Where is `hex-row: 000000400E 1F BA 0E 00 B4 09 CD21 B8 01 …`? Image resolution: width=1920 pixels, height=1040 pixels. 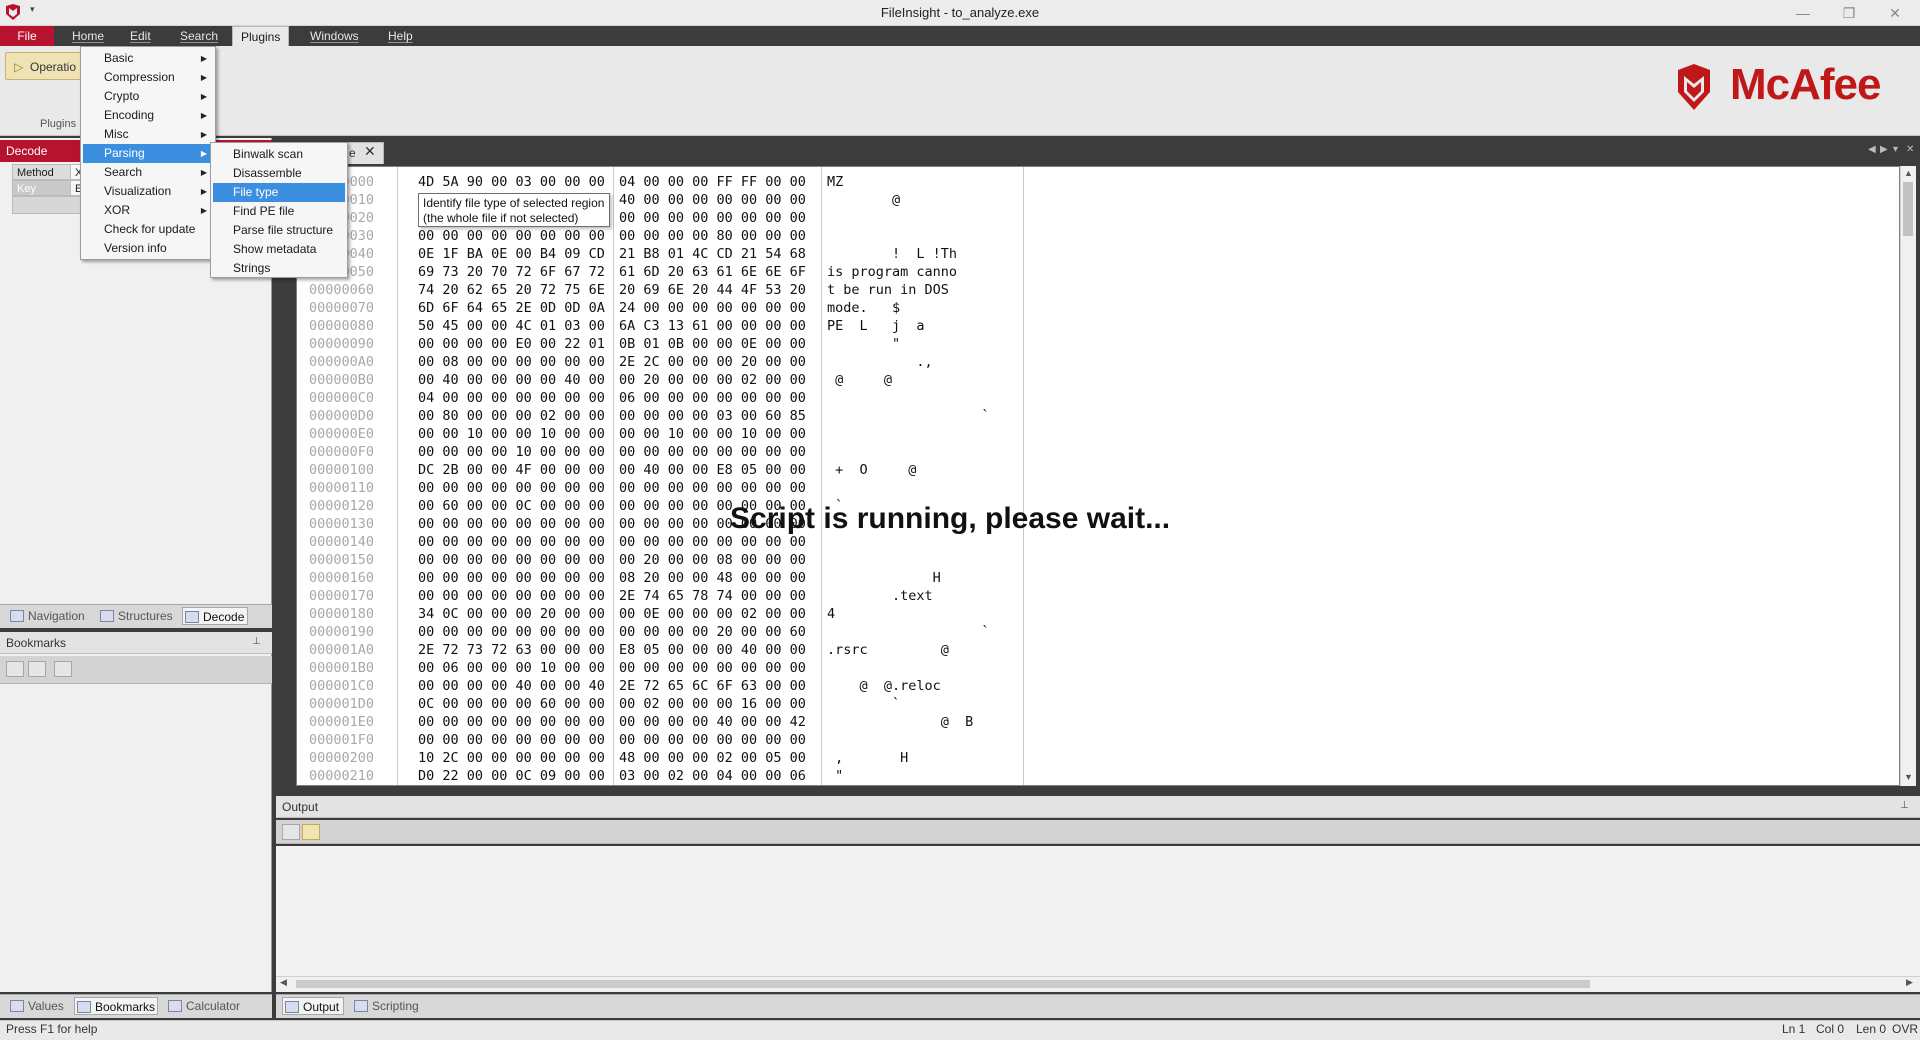
hex-row: 000000400E 1F BA 0E 00 B4 09 CD21 B8 01 … is located at coordinates (897, 254).